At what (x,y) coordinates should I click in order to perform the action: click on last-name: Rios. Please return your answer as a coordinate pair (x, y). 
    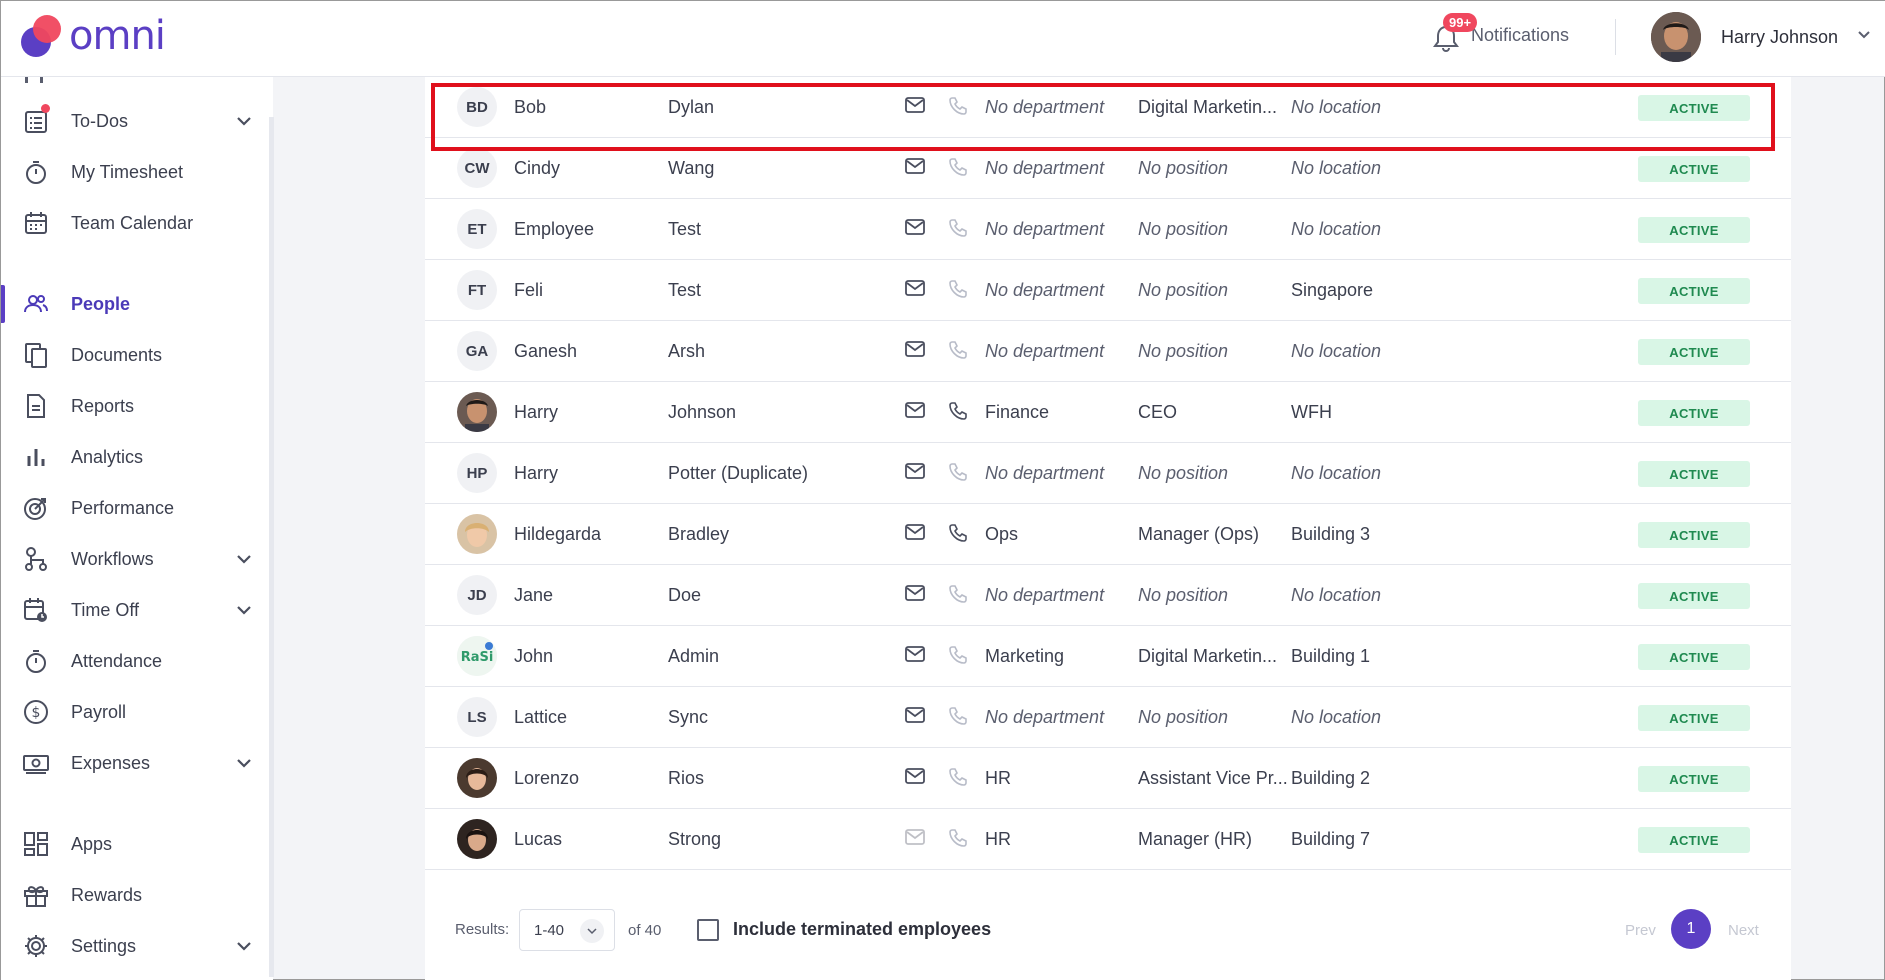
    Looking at the image, I should click on (686, 778).